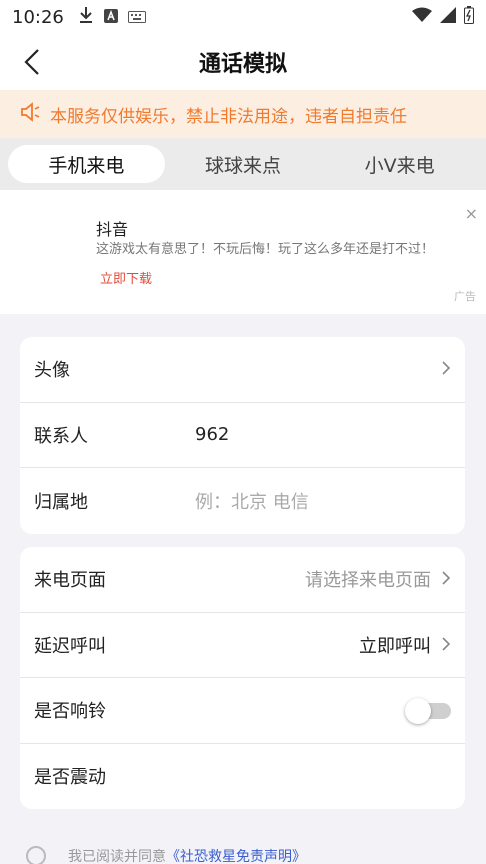 This screenshot has height=864, width=486. I want to click on call-page-row: 来电页面 请选择来电页面, so click(242, 580).